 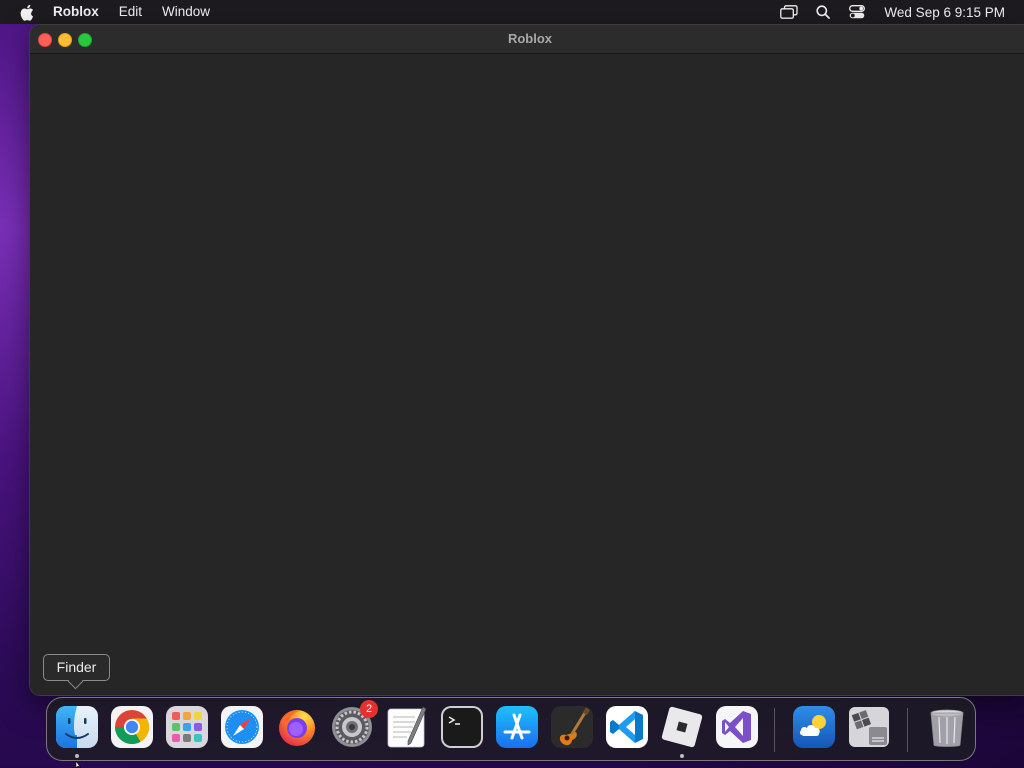 What do you see at coordinates (789, 12) in the screenshot?
I see `screen-mirroring-icon` at bounding box center [789, 12].